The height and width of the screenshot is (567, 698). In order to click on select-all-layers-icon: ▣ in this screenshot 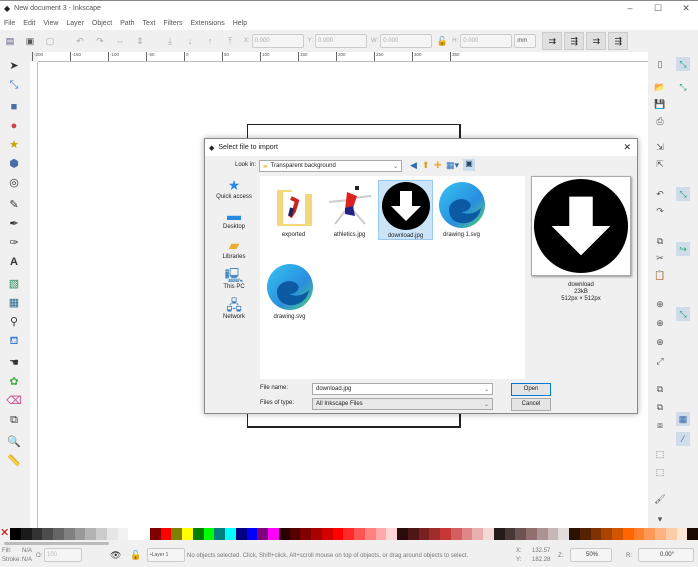, I will do `click(30, 41)`.